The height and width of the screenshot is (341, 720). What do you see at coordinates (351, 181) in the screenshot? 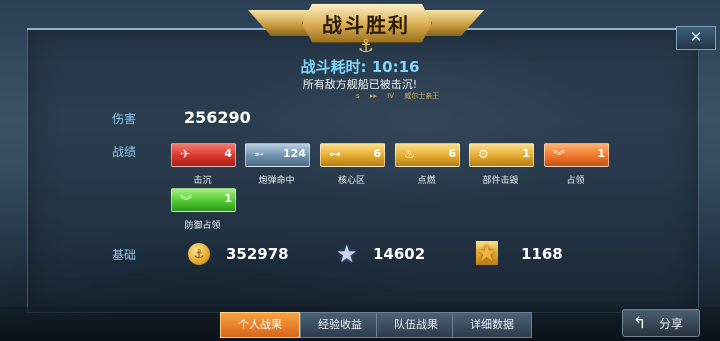
I see `achievement-caption: 核心区` at bounding box center [351, 181].